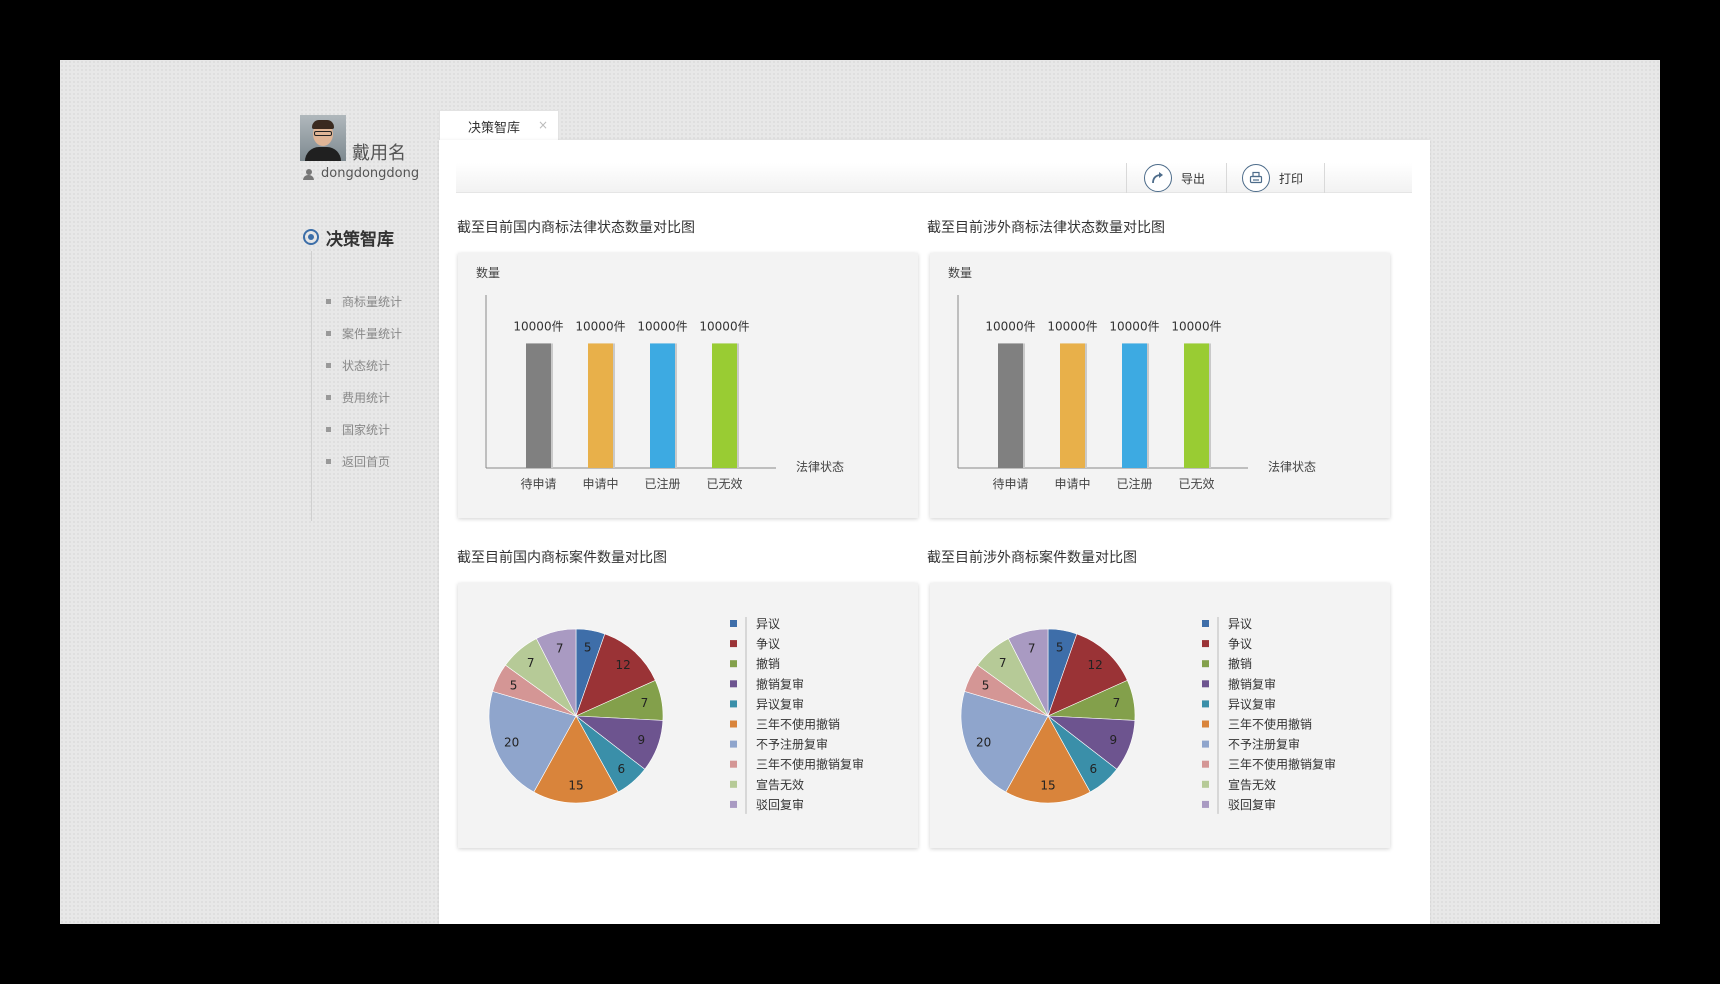 The height and width of the screenshot is (984, 1720). I want to click on sidebar-item-trademark-stats: 商标量统计, so click(364, 301).